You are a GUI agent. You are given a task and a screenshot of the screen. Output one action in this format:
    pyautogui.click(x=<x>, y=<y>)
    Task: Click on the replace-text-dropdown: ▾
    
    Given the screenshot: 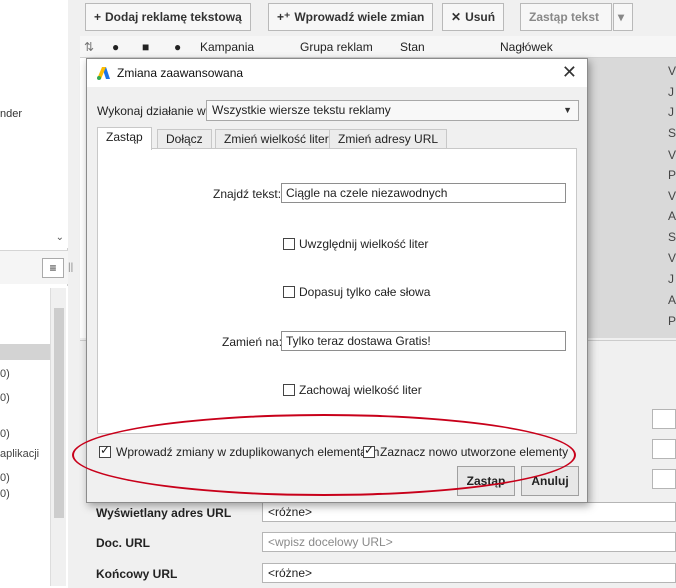 What is the action you would take?
    pyautogui.click(x=623, y=17)
    